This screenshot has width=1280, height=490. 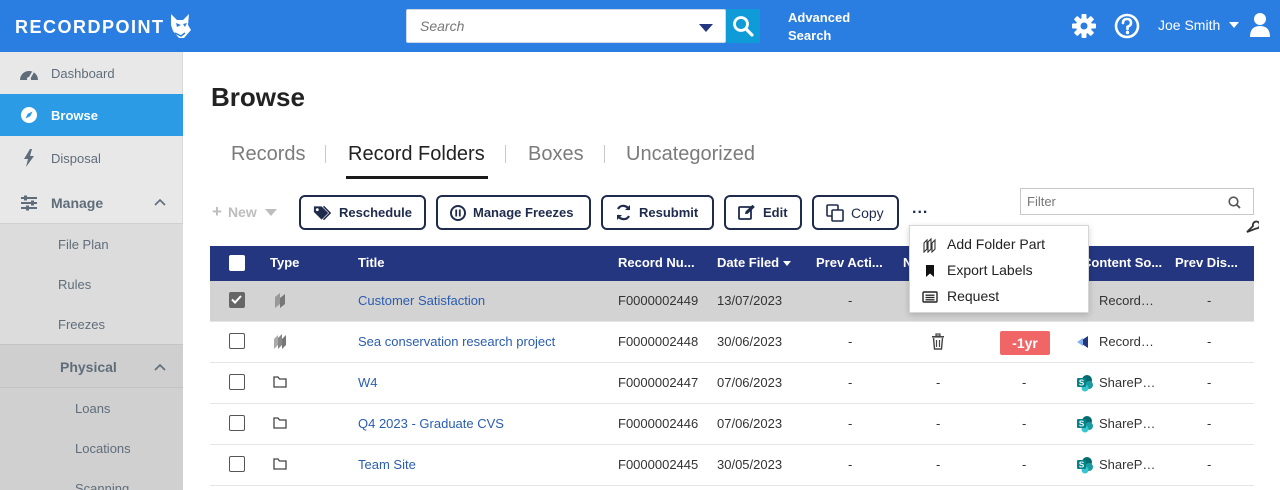 I want to click on row-title-link: Sea conservation research project, so click(x=456, y=341).